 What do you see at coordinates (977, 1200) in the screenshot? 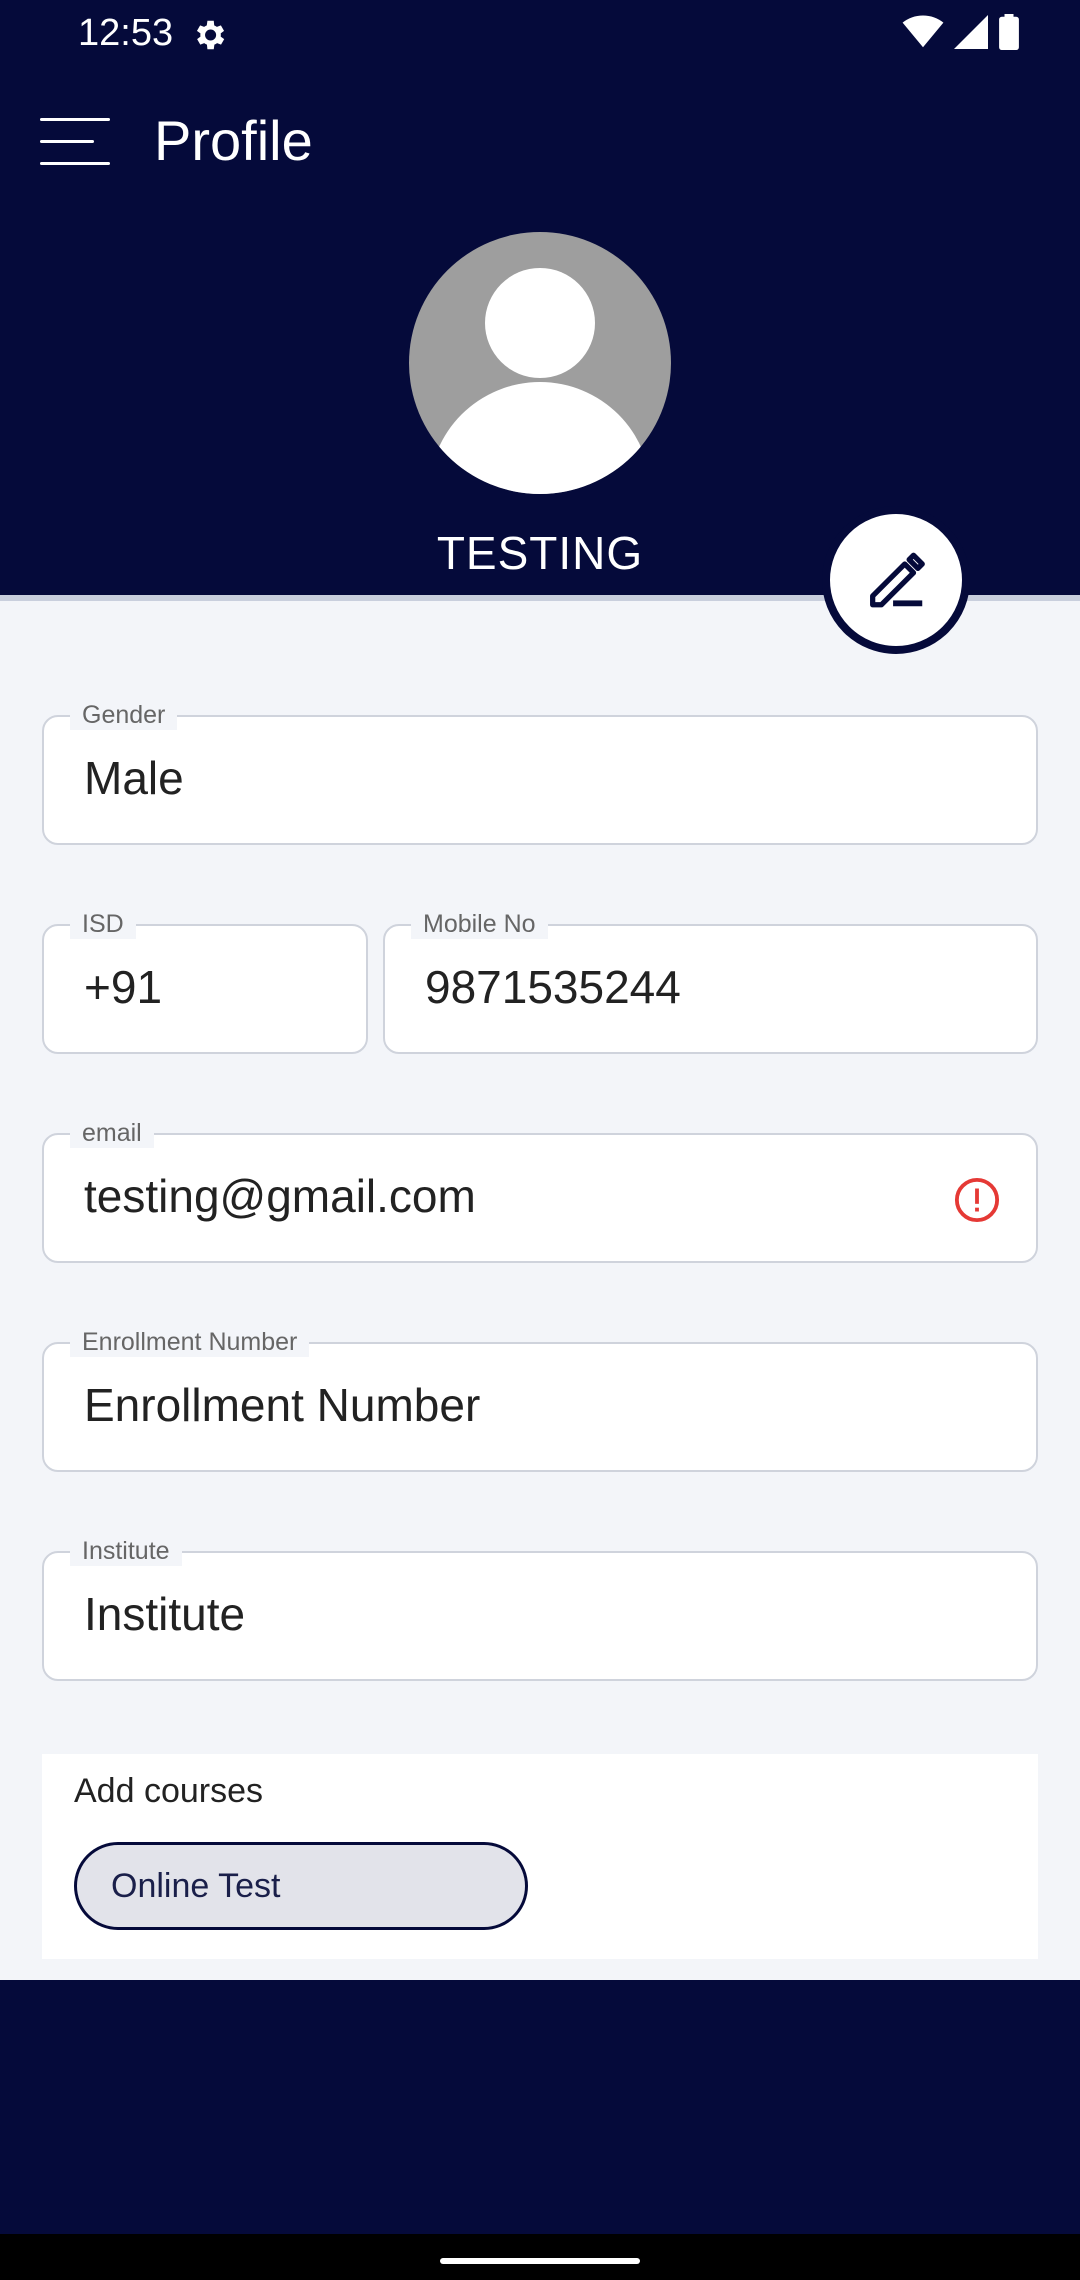
I see `error-icon` at bounding box center [977, 1200].